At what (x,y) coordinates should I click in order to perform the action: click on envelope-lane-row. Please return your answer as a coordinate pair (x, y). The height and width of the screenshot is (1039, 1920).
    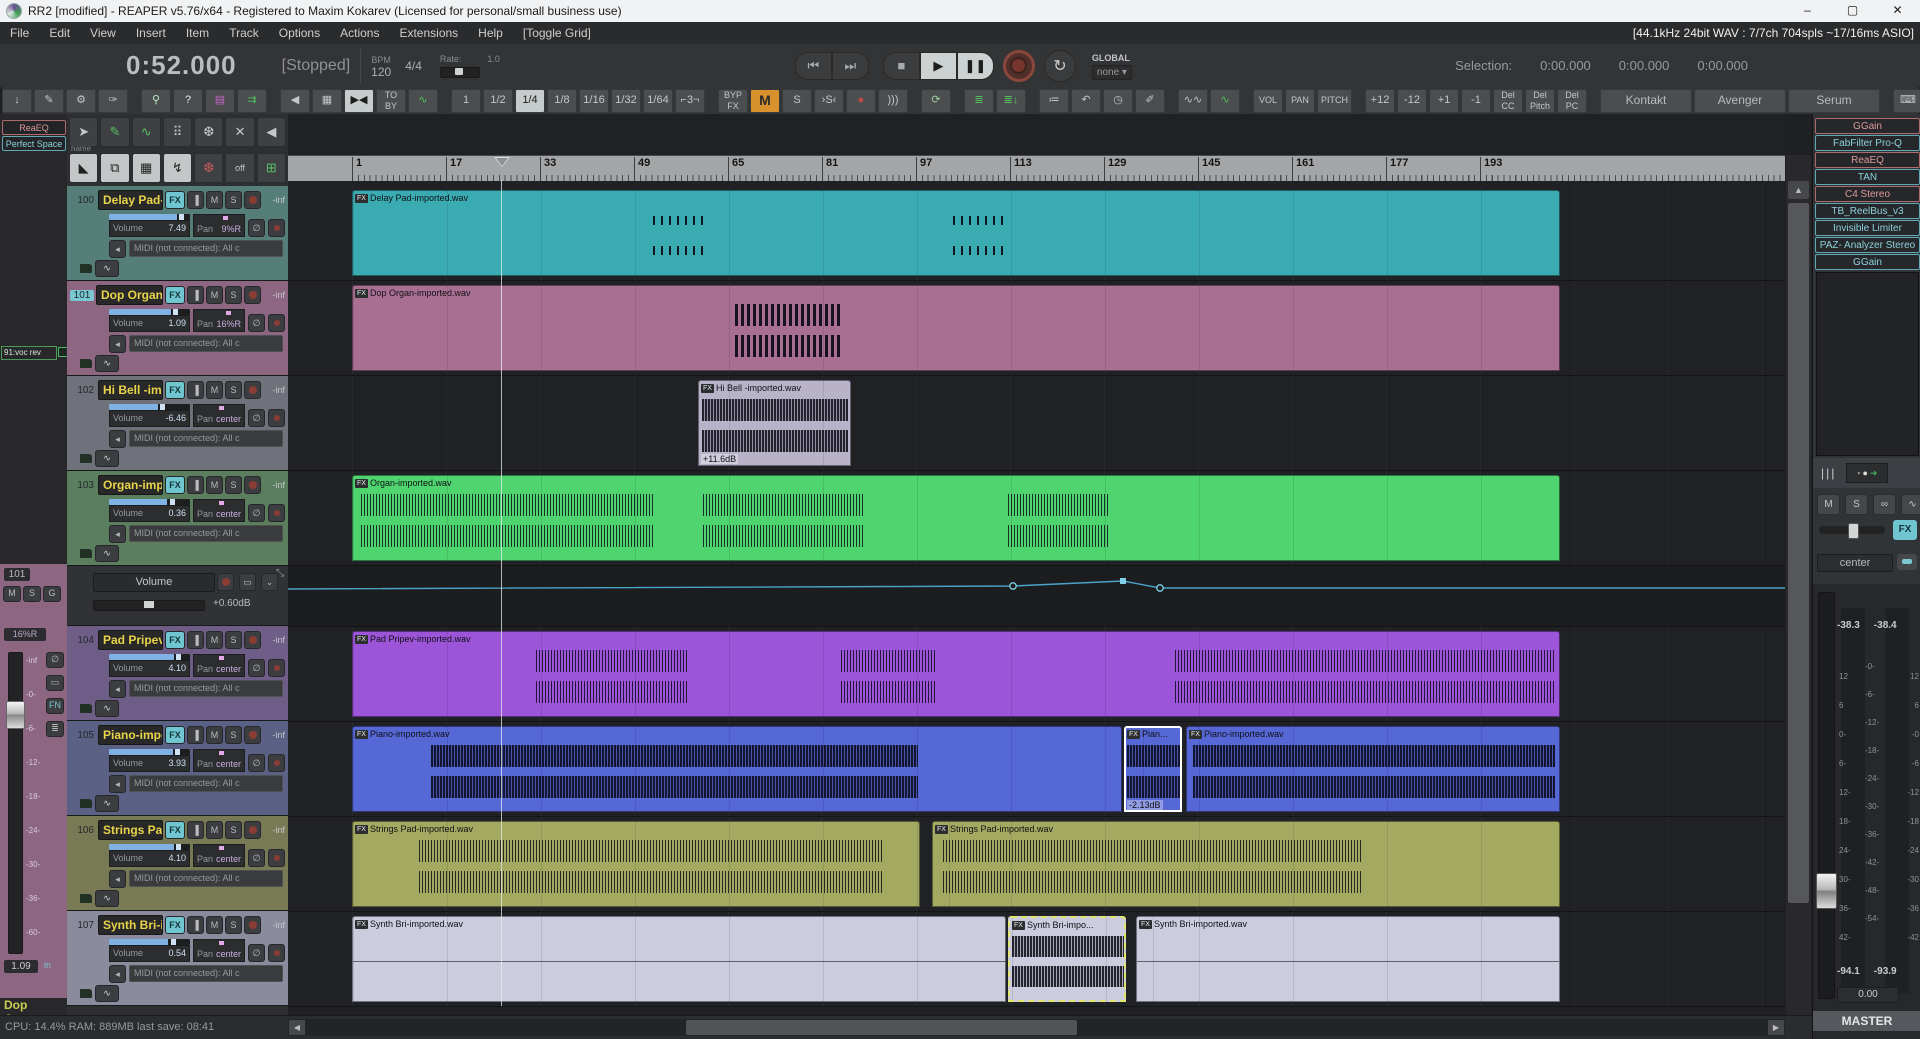
    Looking at the image, I should click on (1036, 596).